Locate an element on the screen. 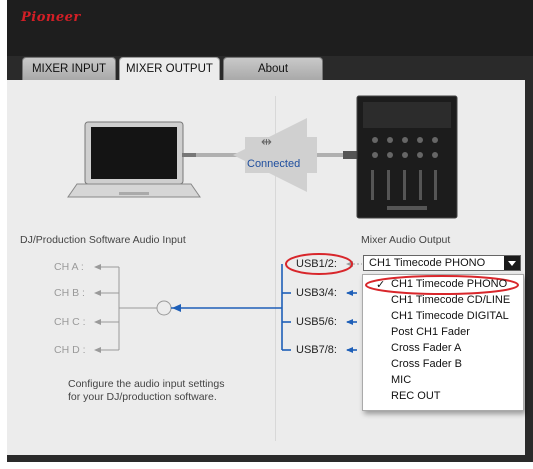 This screenshot has width=533, height=469. option-mic: MIC is located at coordinates (401, 380).